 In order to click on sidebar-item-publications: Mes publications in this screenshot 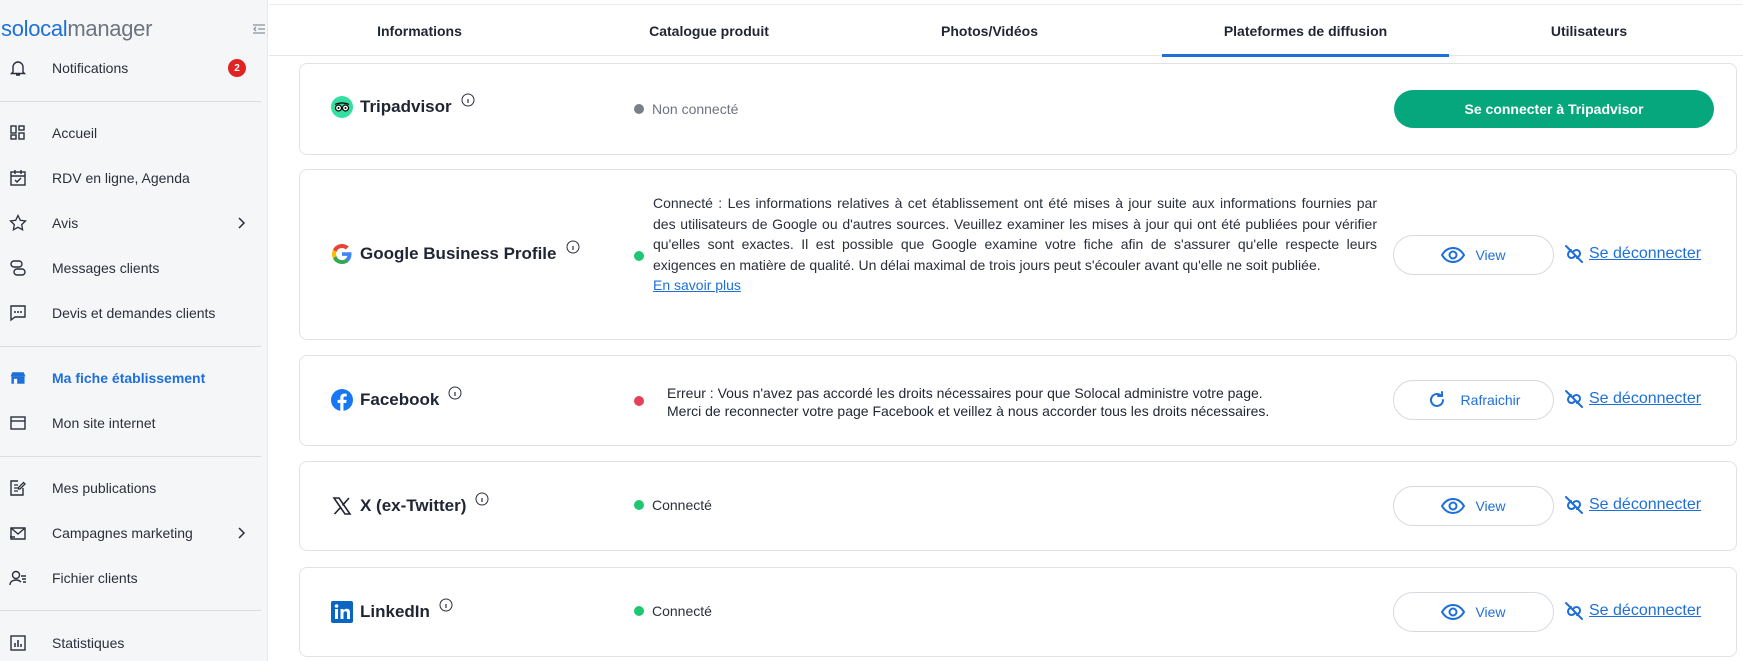, I will do `click(134, 488)`.